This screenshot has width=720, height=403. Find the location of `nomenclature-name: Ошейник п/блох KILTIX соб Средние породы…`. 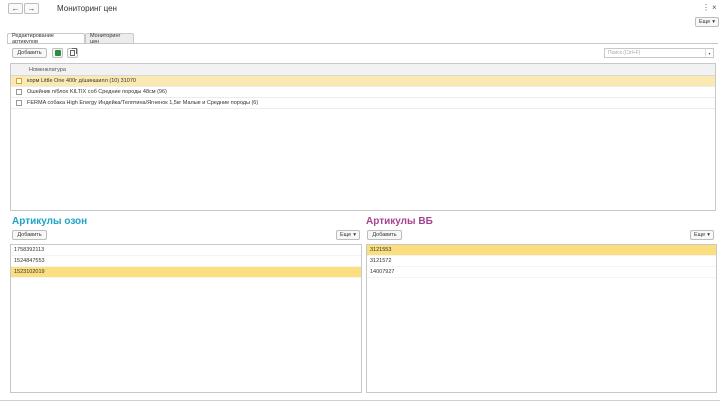

nomenclature-name: Ошейник п/блох KILTIX соб Средние породы… is located at coordinates (97, 92).